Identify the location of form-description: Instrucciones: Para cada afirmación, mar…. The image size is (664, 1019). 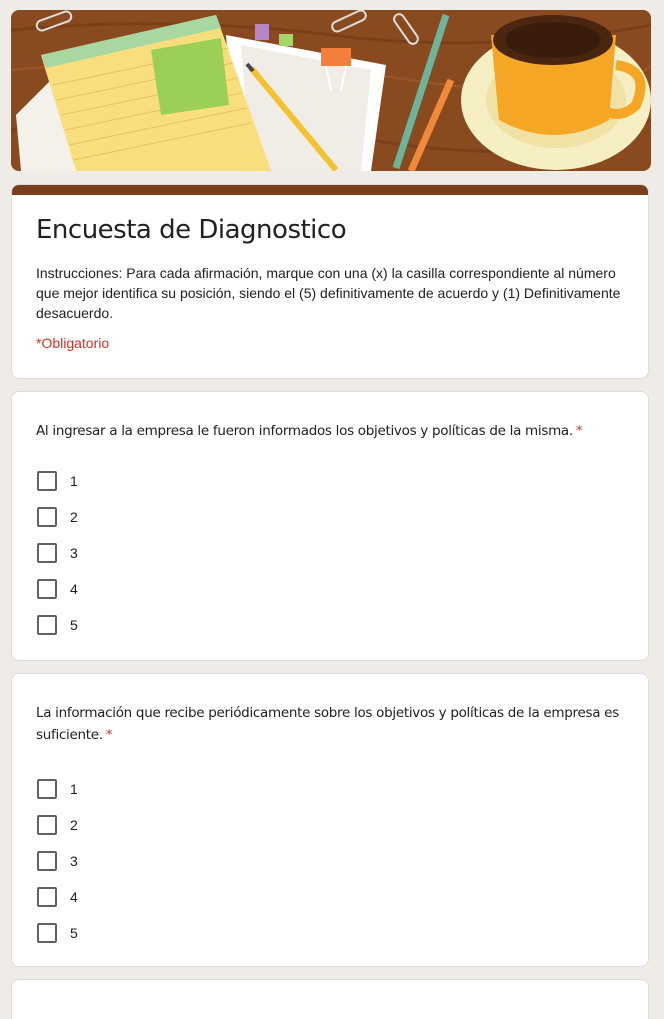
(328, 293).